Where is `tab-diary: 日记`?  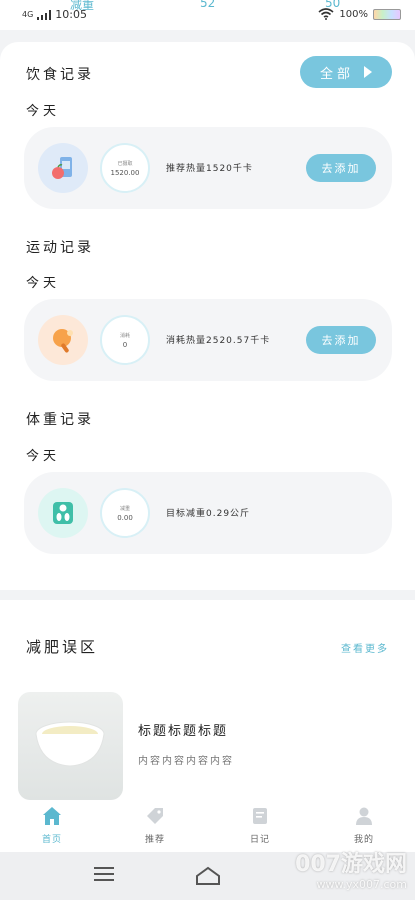 tab-diary: 日记 is located at coordinates (260, 828).